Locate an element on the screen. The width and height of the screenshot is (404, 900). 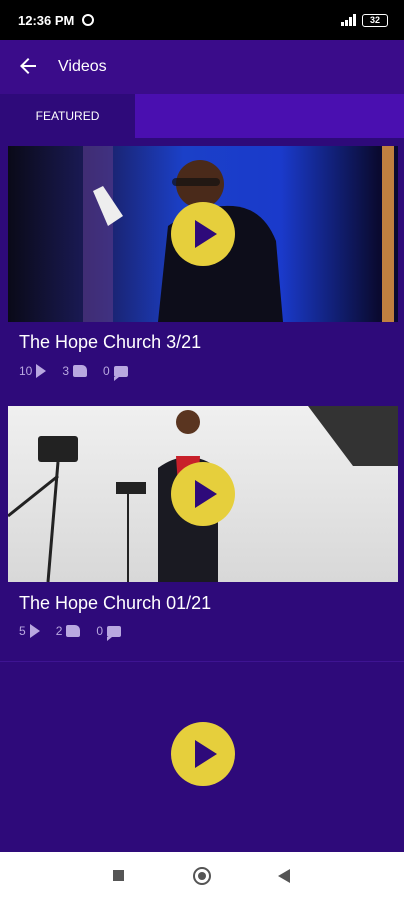
home-icon is located at coordinates (202, 876).